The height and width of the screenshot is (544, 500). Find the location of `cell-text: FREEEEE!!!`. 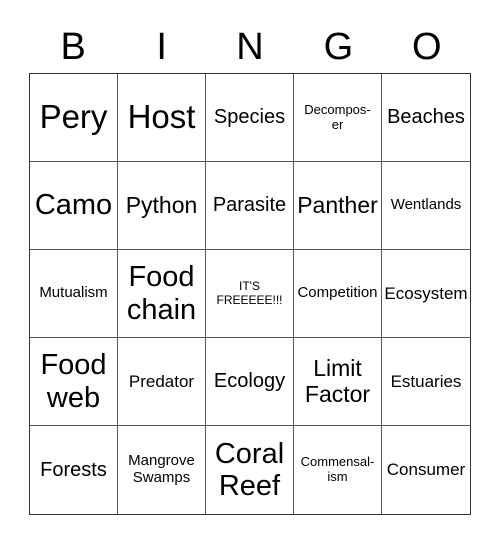

cell-text: FREEEEE!!! is located at coordinates (249, 299).